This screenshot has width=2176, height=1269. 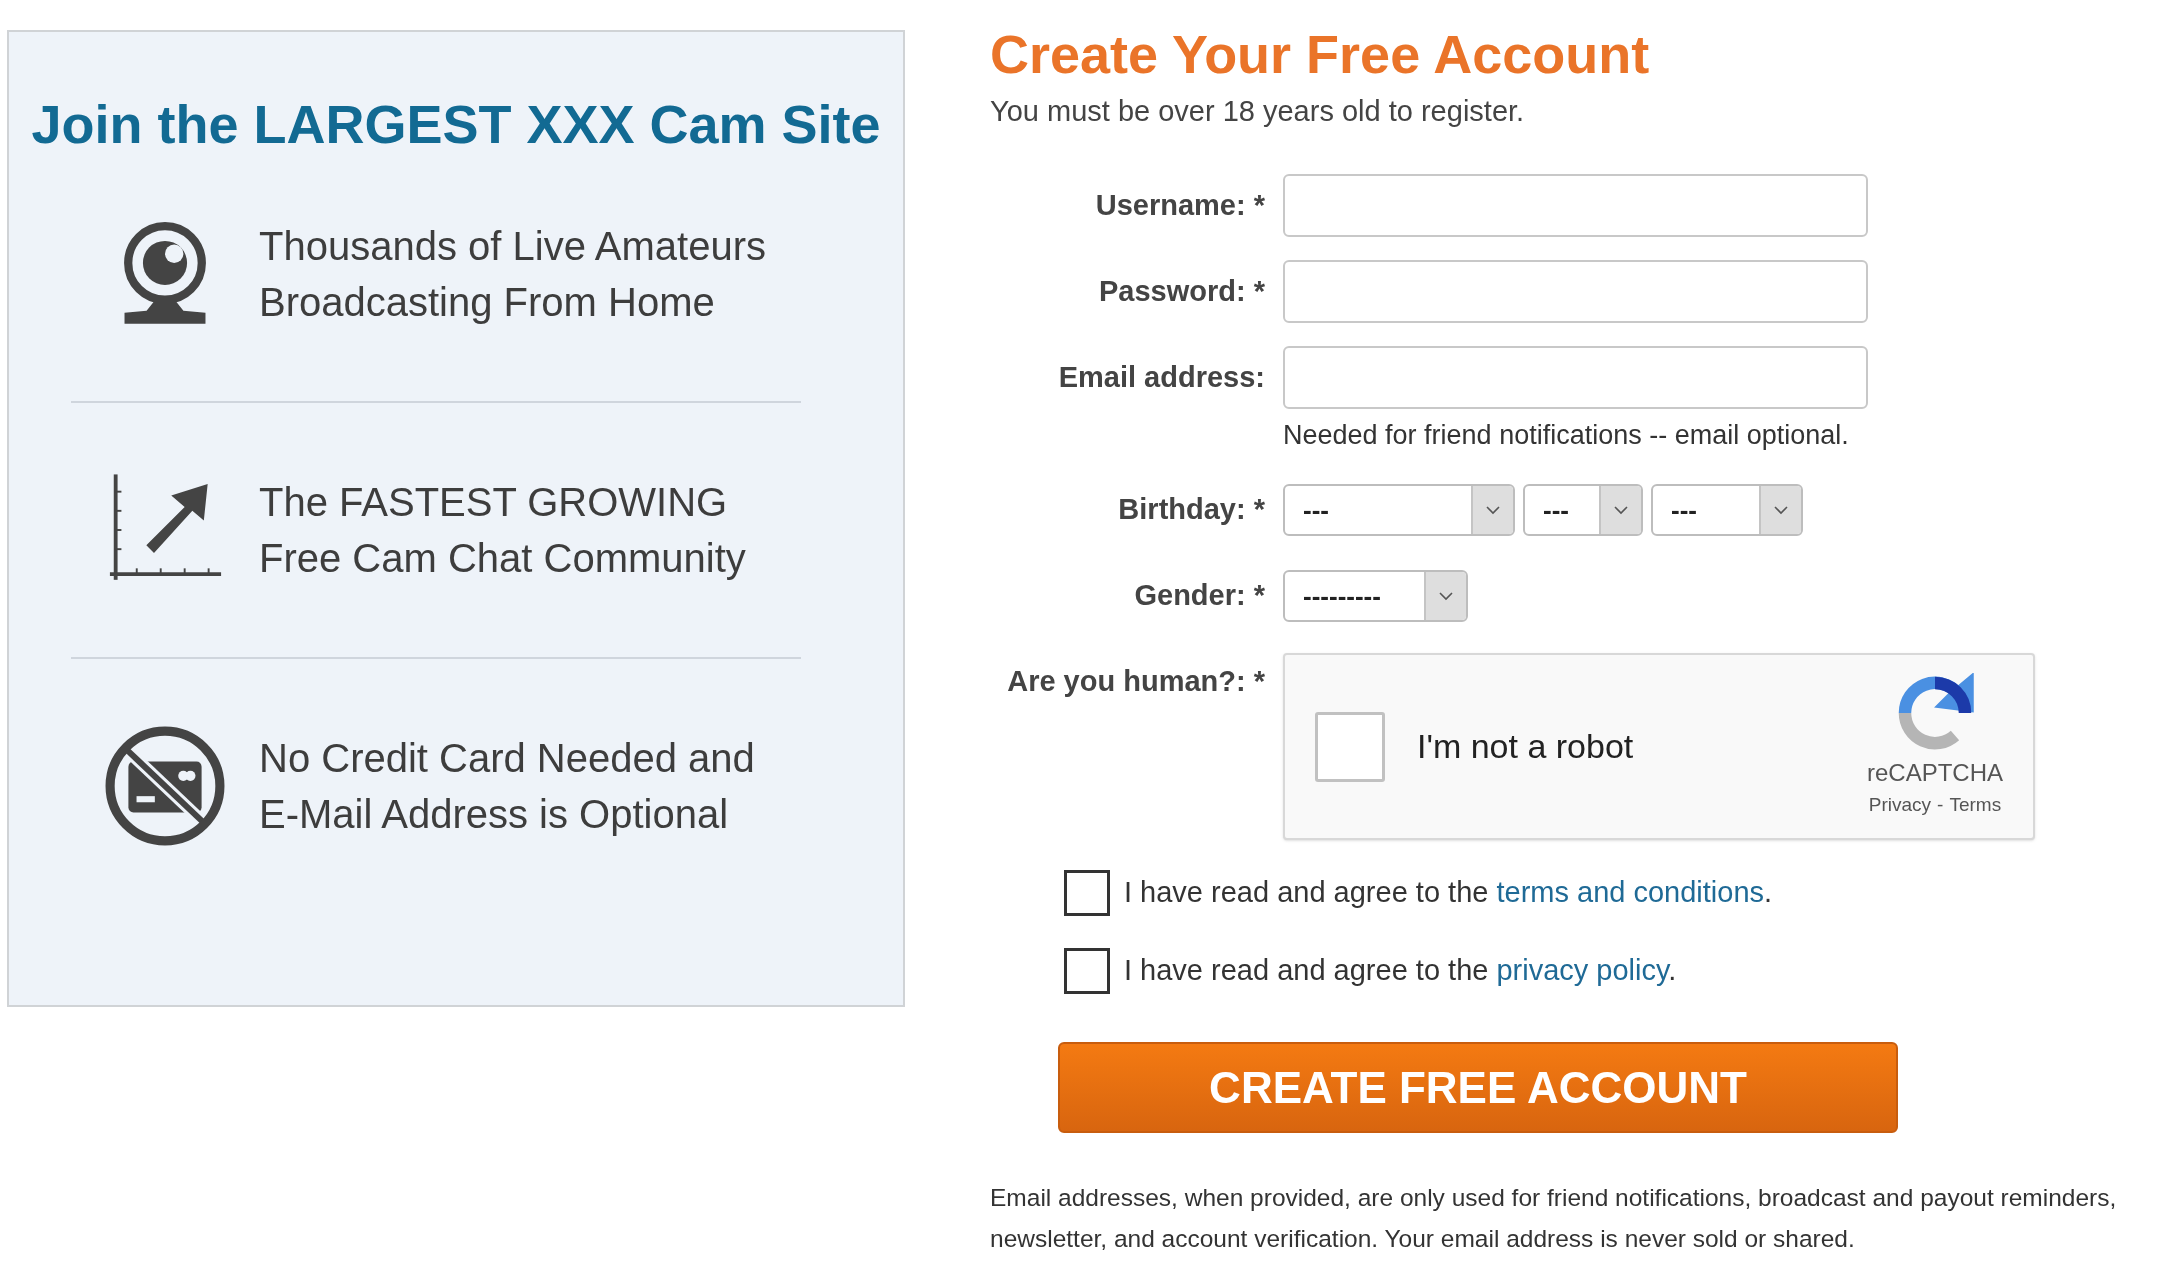 What do you see at coordinates (512, 274) in the screenshot?
I see `feature-text: Thousands of Live Amateurs Broadcasting From Home` at bounding box center [512, 274].